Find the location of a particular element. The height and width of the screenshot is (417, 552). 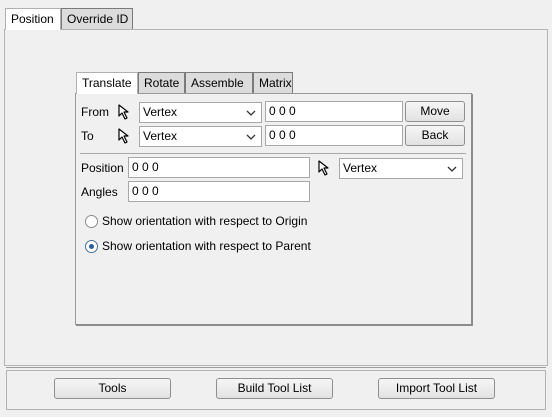

to-mode-select: Vertex is located at coordinates (200, 136).